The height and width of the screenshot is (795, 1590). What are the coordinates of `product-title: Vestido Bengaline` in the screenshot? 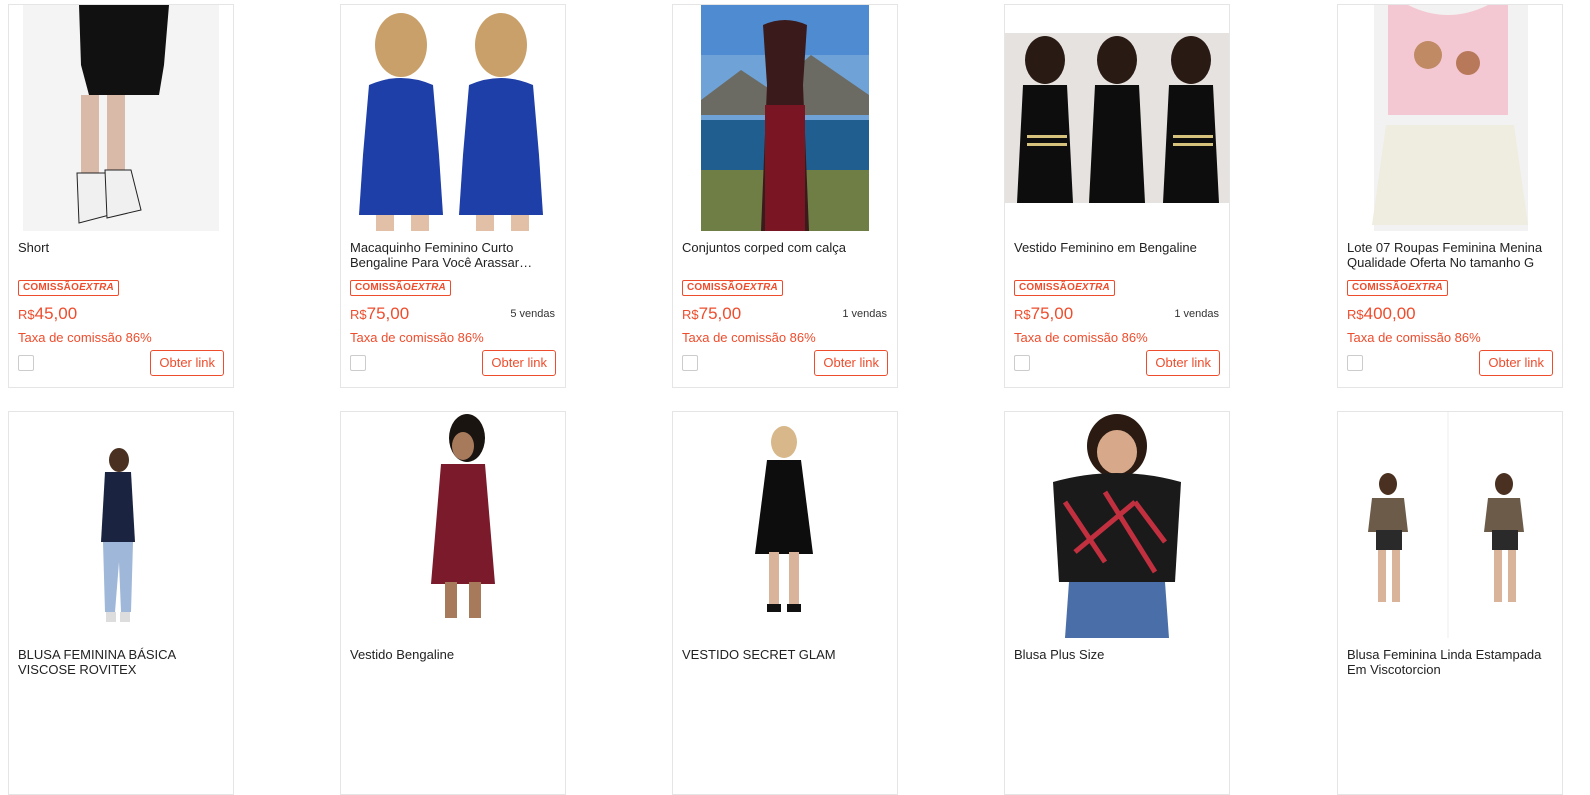 It's located at (453, 654).